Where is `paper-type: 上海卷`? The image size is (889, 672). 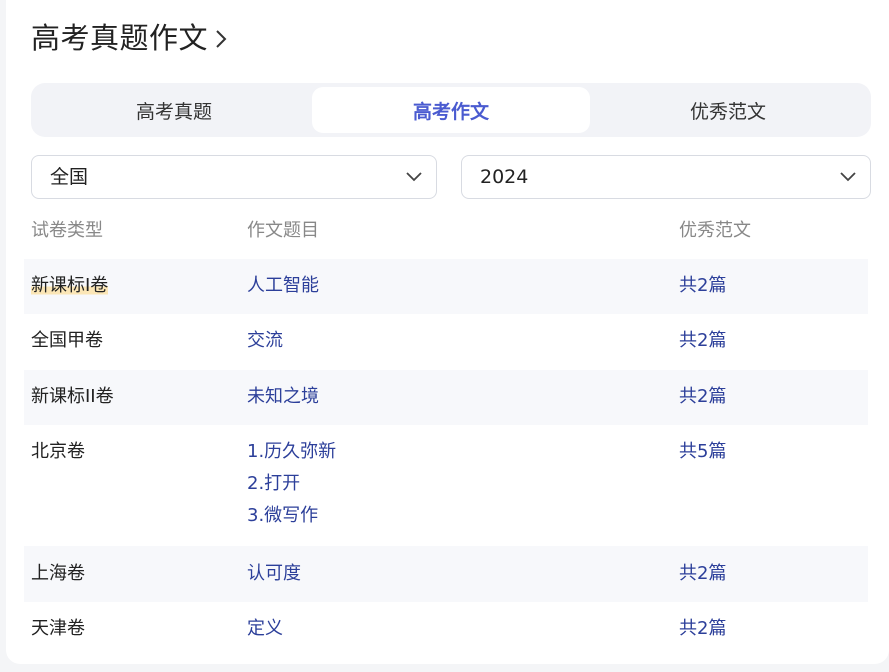
paper-type: 上海卷 is located at coordinates (58, 573).